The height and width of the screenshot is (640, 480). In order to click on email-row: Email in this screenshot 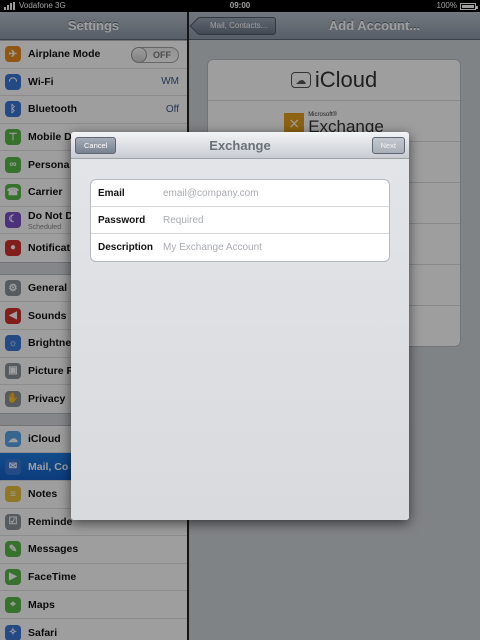, I will do `click(240, 193)`.